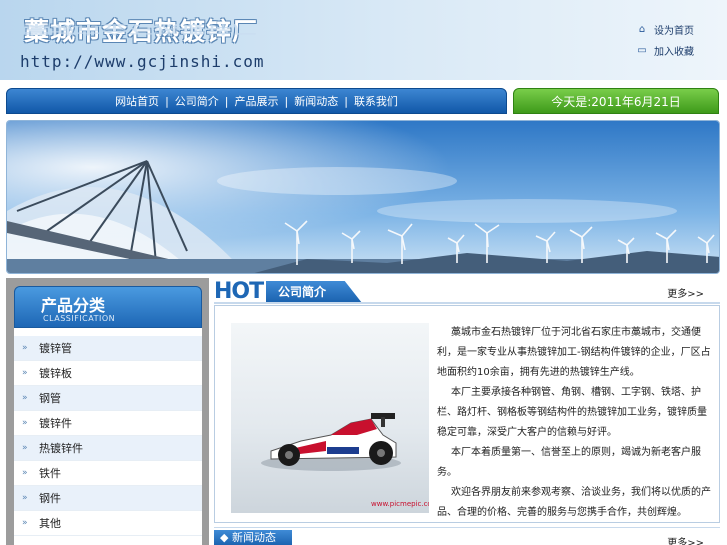  Describe the element at coordinates (50, 498) in the screenshot. I see `category-label: 钢件` at that location.